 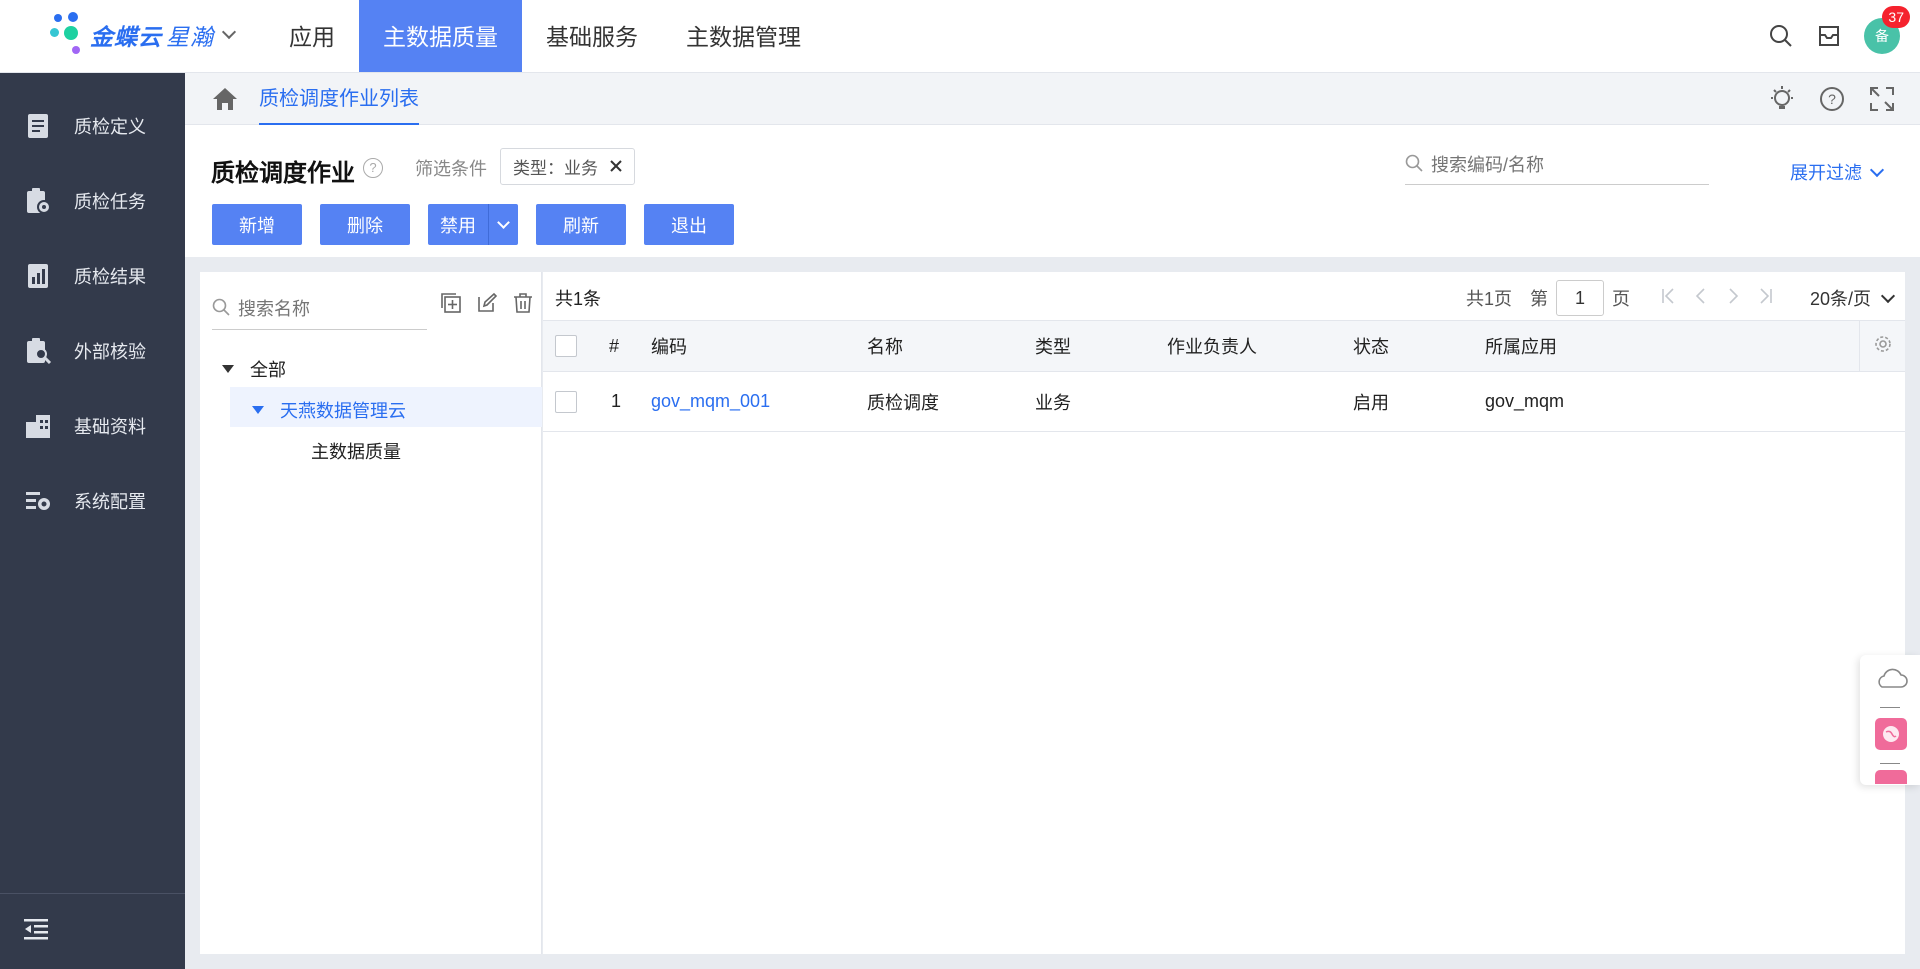 I want to click on delete-button: 删除, so click(x=365, y=224).